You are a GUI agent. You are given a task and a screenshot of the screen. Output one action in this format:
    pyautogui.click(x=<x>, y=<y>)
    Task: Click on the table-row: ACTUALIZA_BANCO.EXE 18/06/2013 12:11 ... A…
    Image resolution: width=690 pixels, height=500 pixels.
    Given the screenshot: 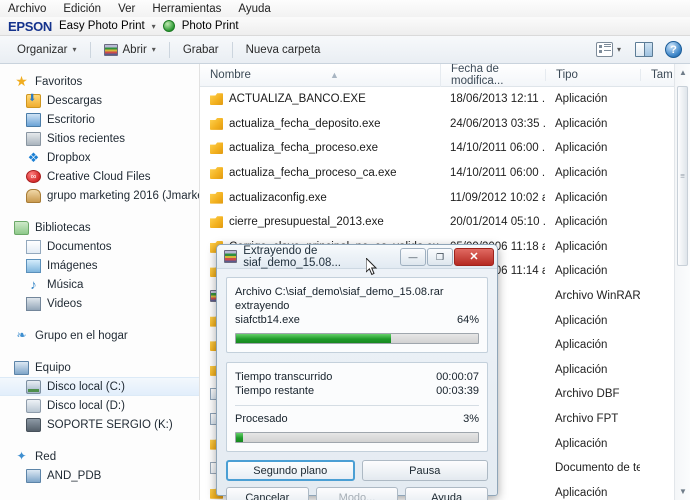 What is the action you would take?
    pyautogui.click(x=445, y=99)
    